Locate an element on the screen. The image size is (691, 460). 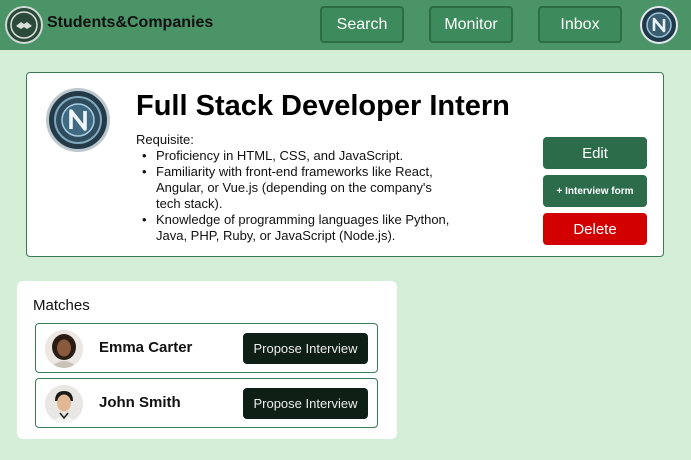
company-avatar-icon is located at coordinates (659, 25).